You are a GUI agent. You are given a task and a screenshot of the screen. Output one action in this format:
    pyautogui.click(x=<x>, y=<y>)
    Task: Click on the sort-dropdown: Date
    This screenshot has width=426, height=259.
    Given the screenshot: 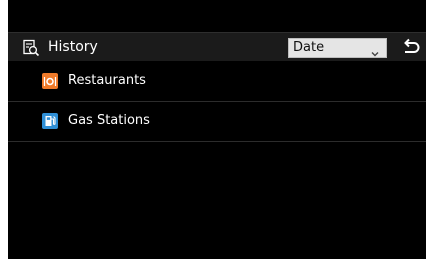 What is the action you would take?
    pyautogui.click(x=337, y=48)
    